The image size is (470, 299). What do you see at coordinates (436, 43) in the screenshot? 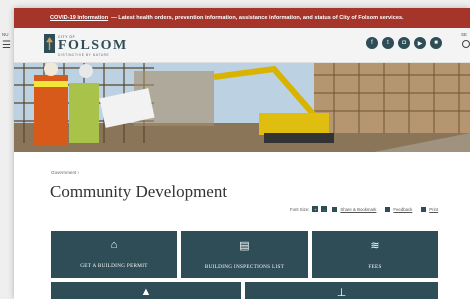
I see `news-icon: ■` at bounding box center [436, 43].